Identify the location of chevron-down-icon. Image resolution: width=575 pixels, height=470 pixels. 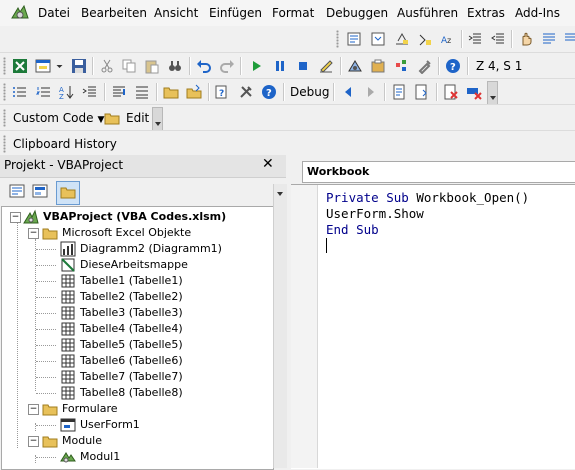
(280, 194).